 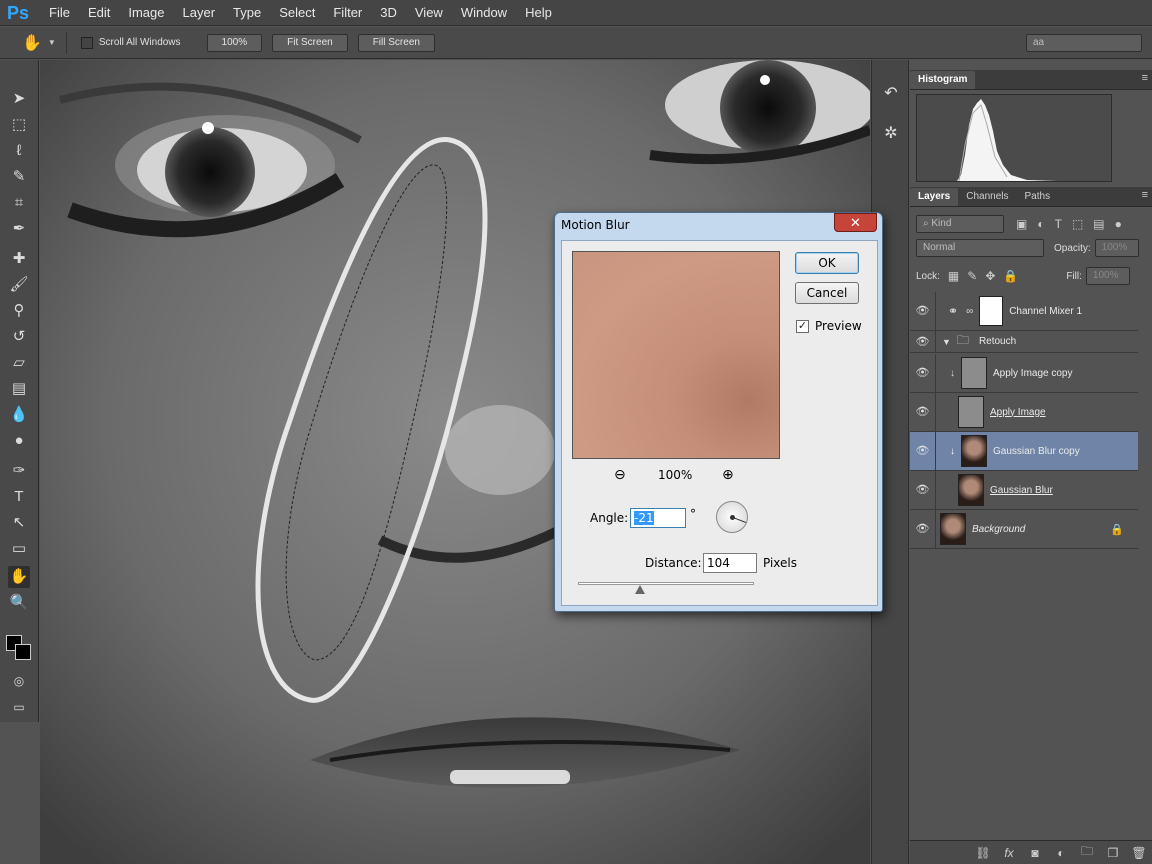 I want to click on distance-slider-track, so click(x=666, y=583).